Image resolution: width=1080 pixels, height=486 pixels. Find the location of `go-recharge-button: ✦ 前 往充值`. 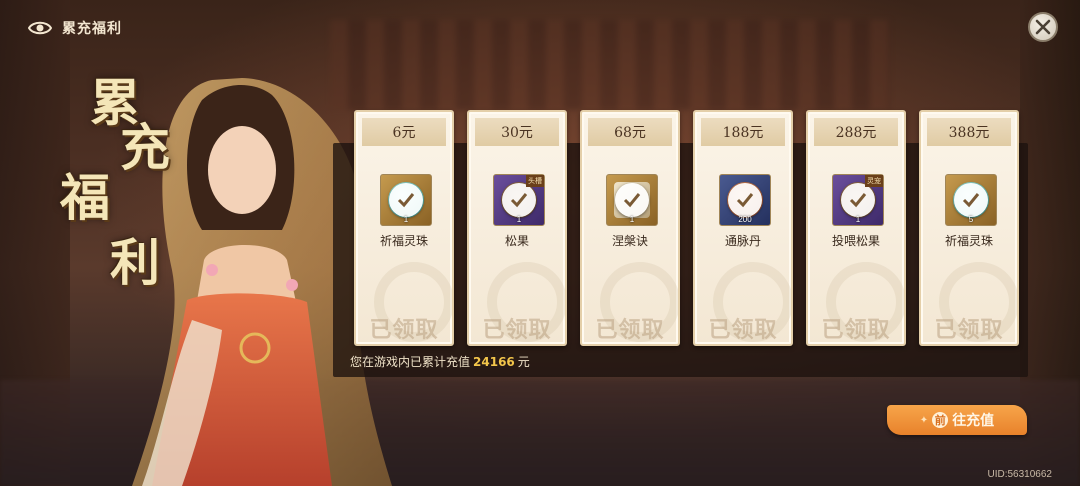

go-recharge-button: ✦ 前 往充值 is located at coordinates (957, 420).